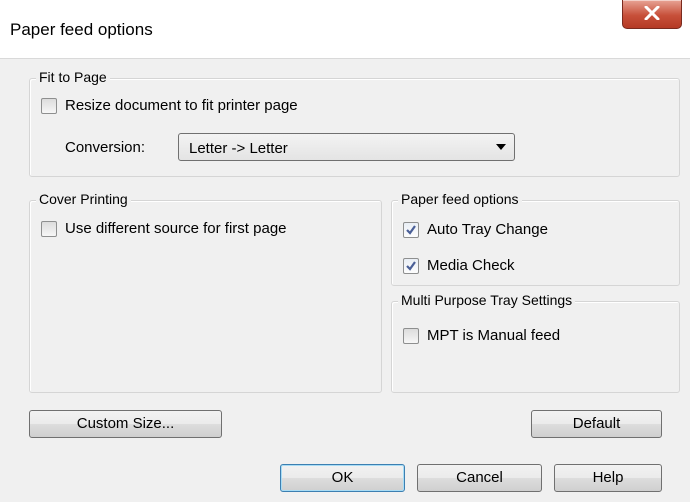 Image resolution: width=690 pixels, height=502 pixels. Describe the element at coordinates (345, 29) in the screenshot. I see `title-bar: Paper feed options` at that location.